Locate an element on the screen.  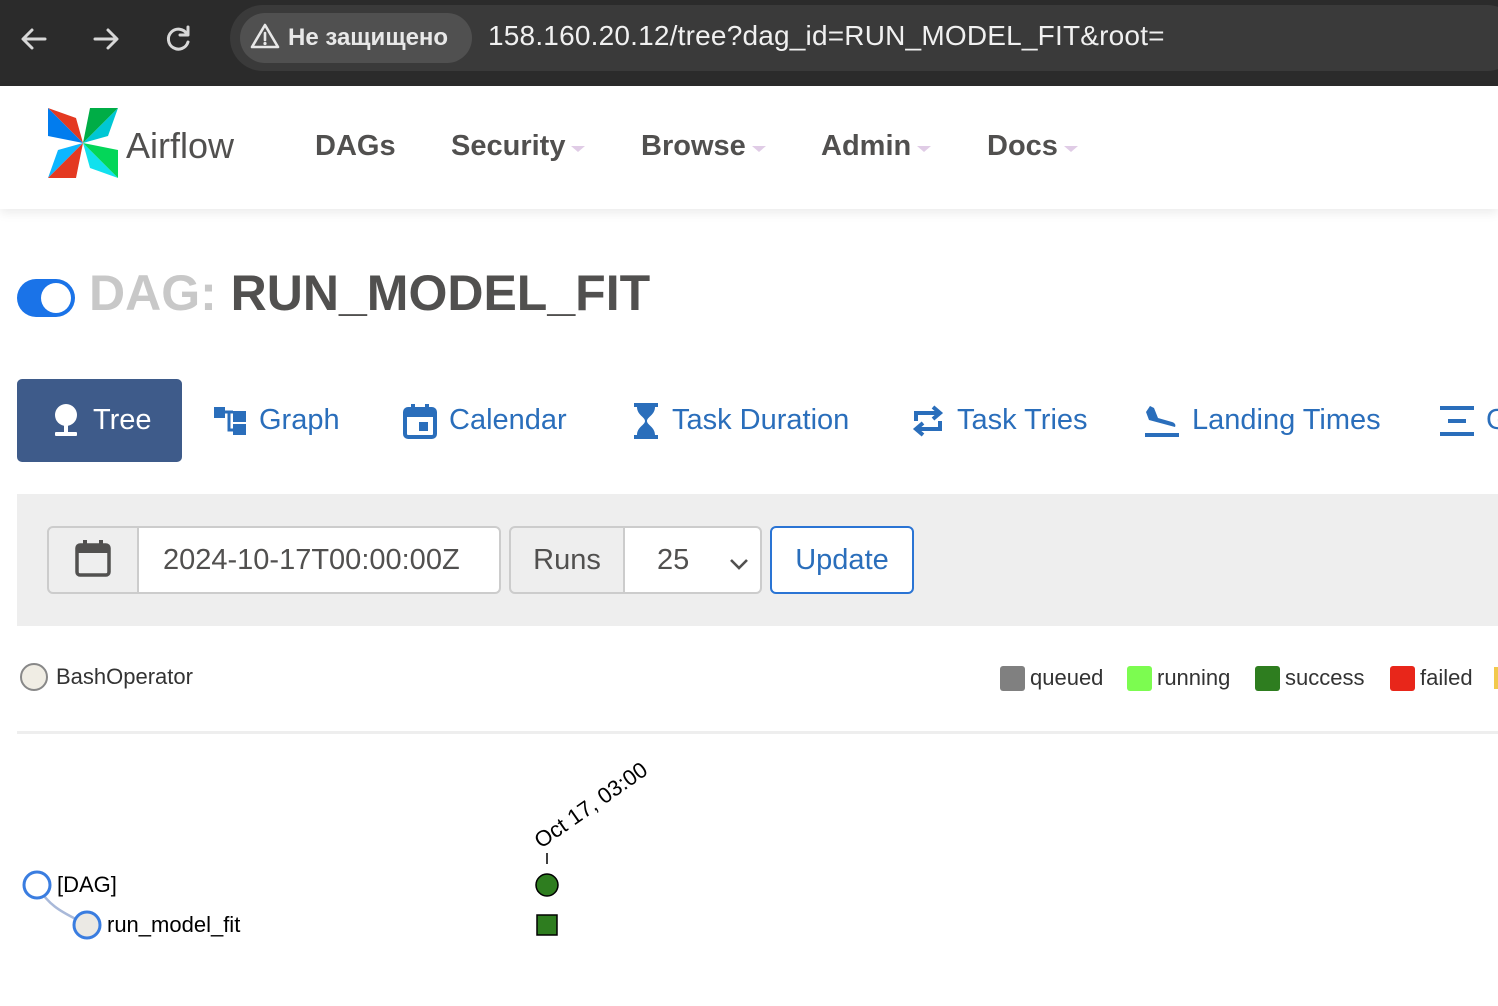
nav-security: Security is located at coordinates (518, 146).